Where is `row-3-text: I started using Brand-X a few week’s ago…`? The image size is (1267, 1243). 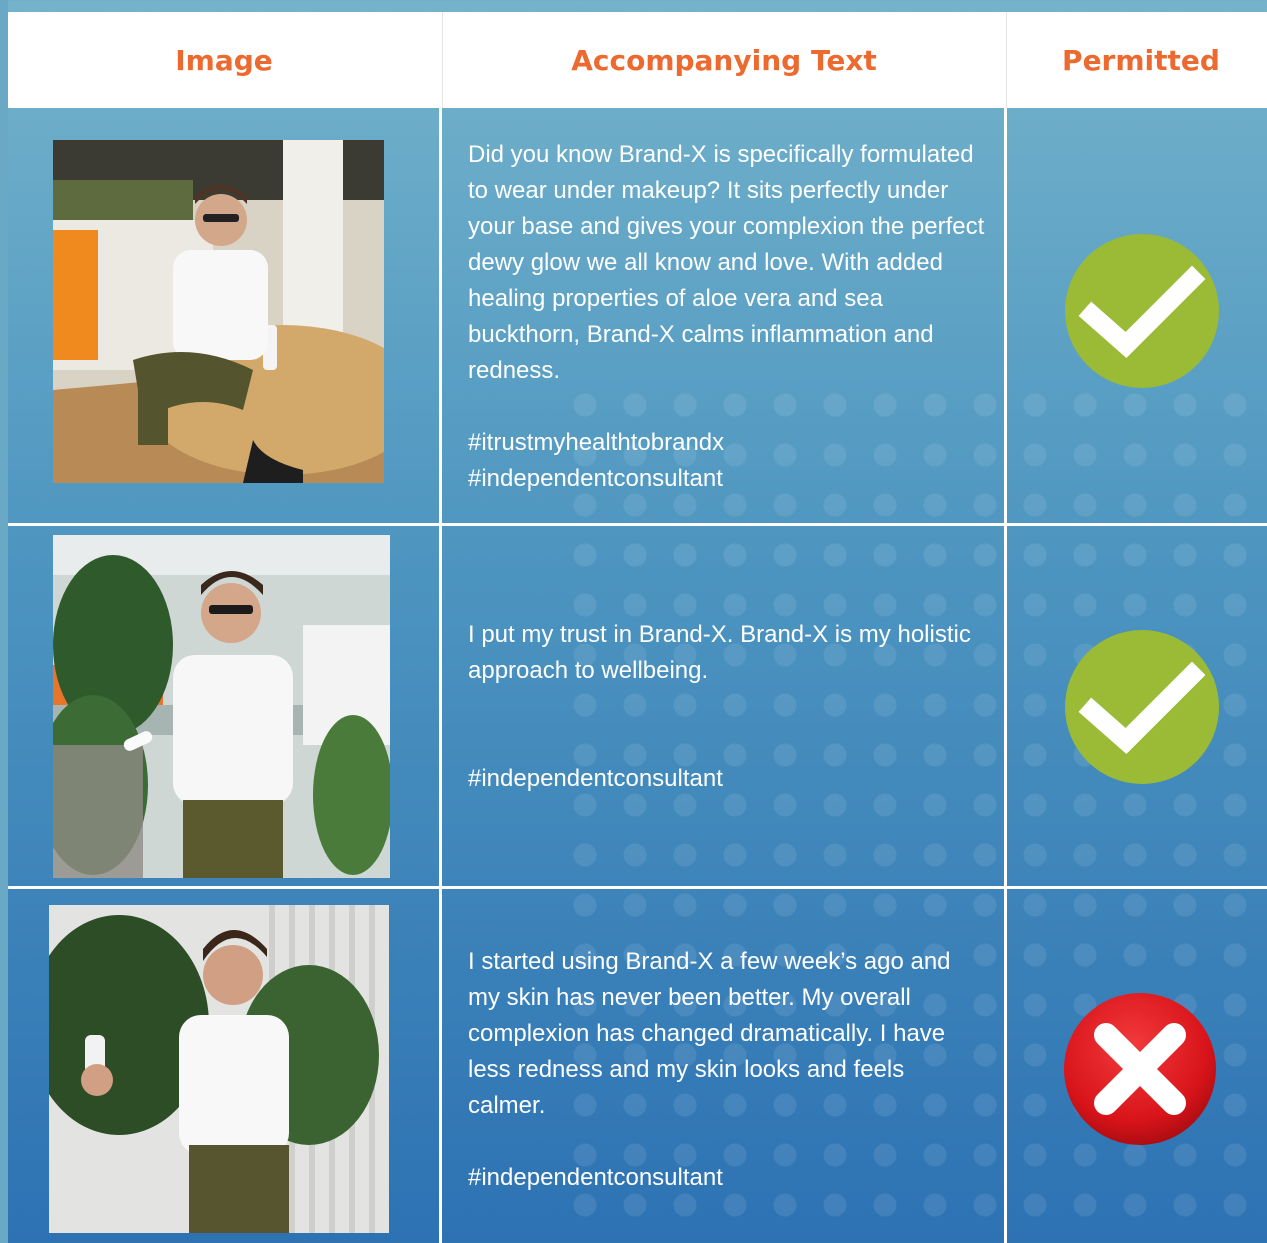 row-3-text: I started using Brand-X a few week’s ago… is located at coordinates (728, 1070).